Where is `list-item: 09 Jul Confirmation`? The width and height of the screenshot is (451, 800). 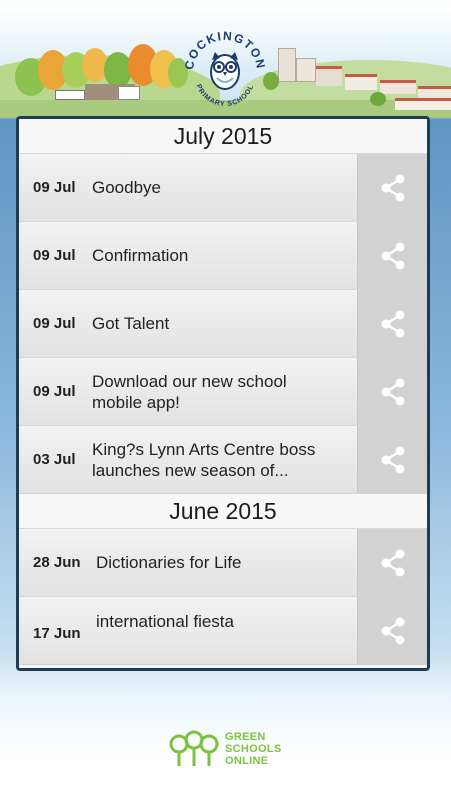 list-item: 09 Jul Confirmation is located at coordinates (223, 256).